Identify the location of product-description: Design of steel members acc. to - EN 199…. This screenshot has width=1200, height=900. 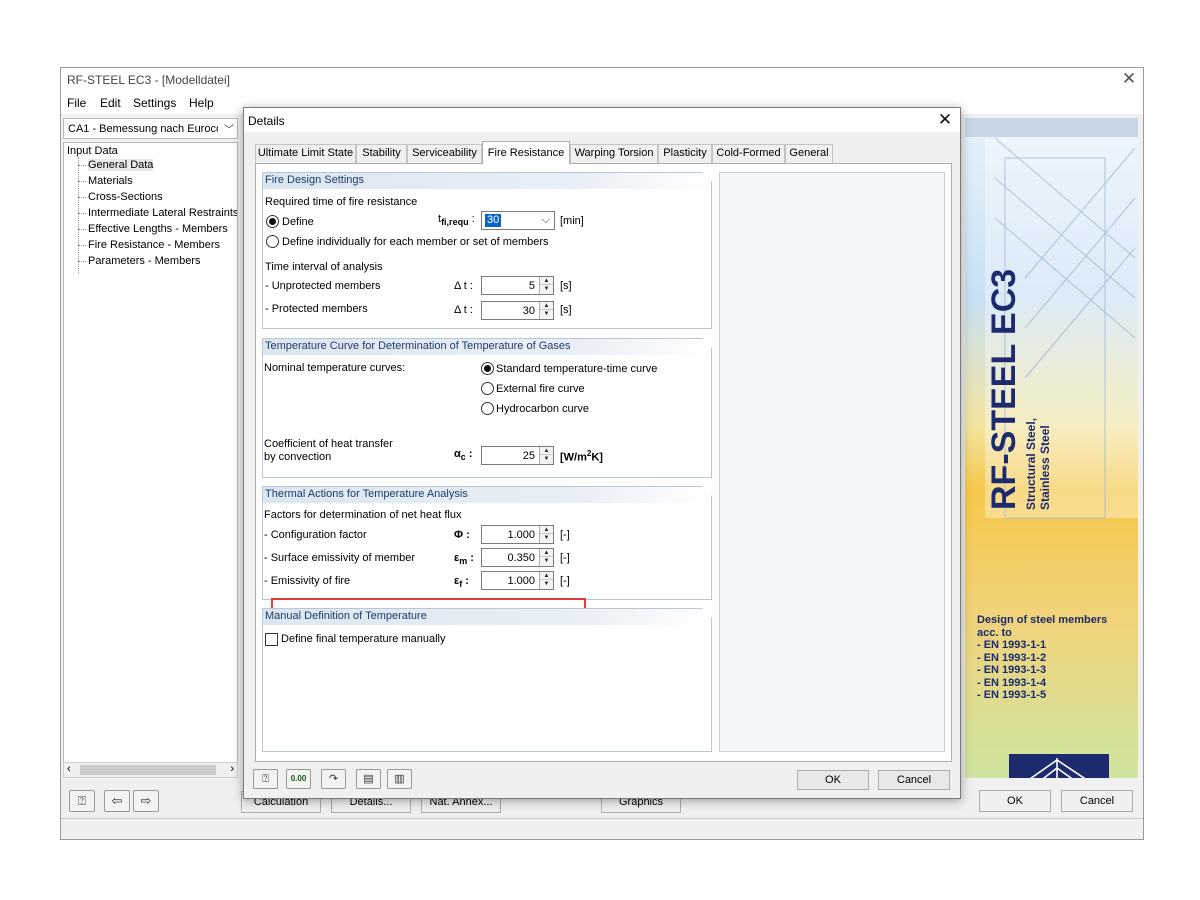
(1042, 657).